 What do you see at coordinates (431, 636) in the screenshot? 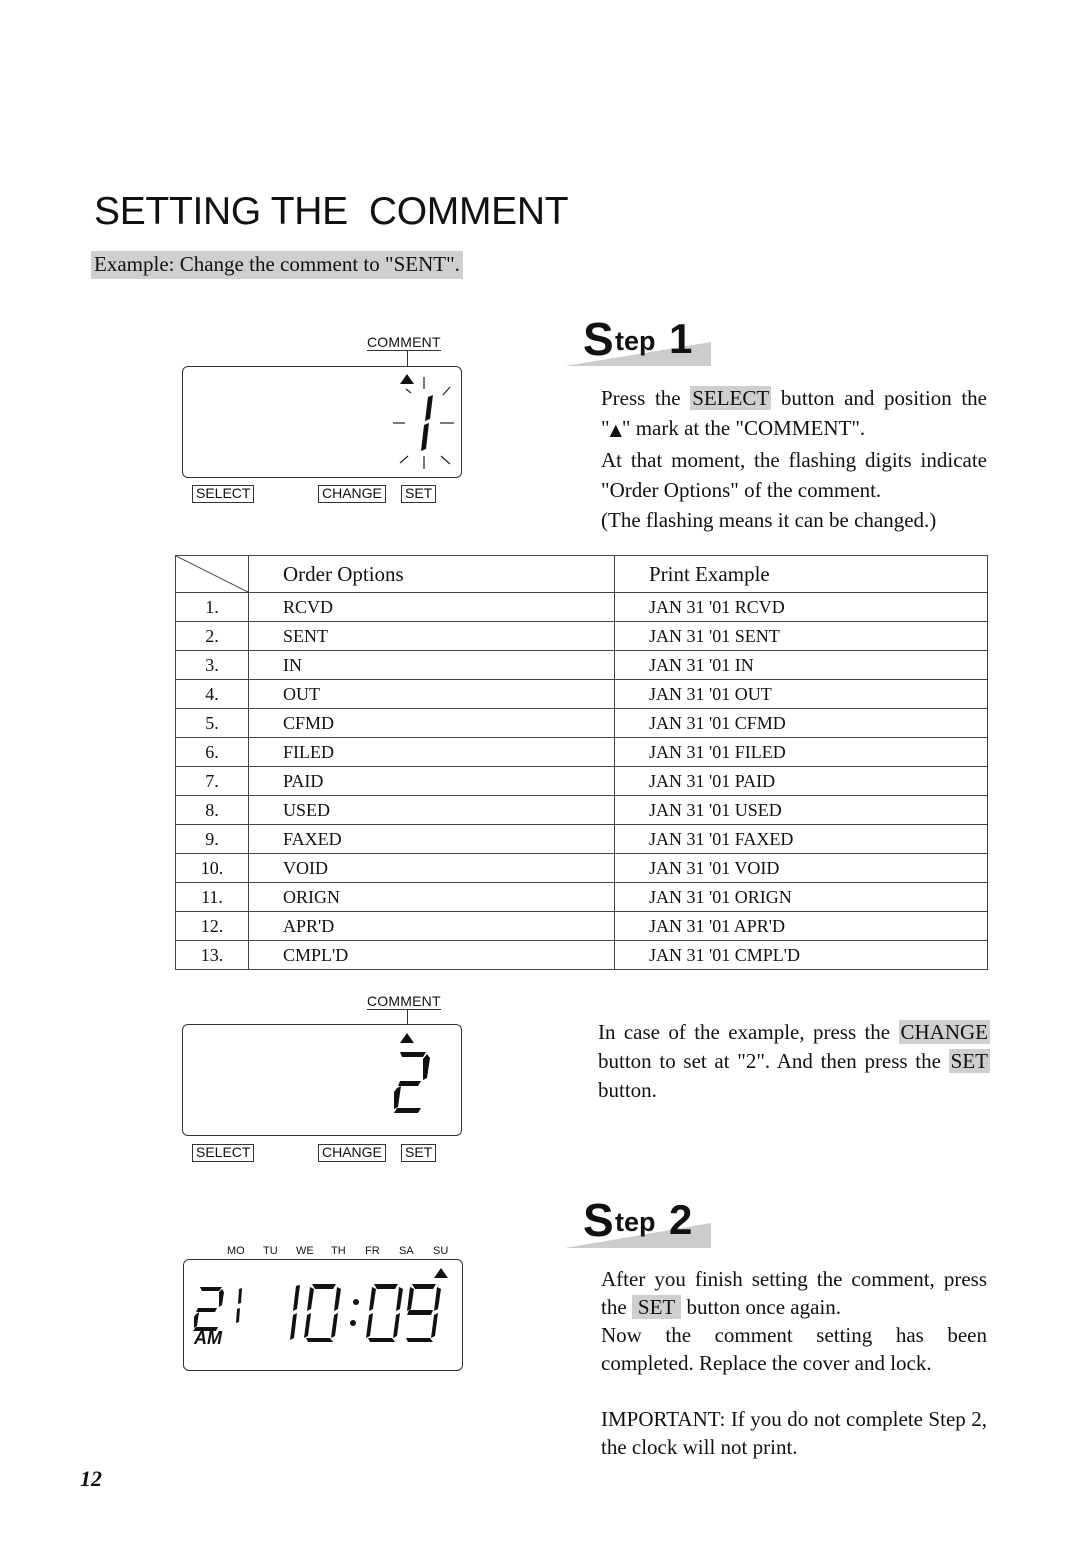
I see `row-option: SENT` at bounding box center [431, 636].